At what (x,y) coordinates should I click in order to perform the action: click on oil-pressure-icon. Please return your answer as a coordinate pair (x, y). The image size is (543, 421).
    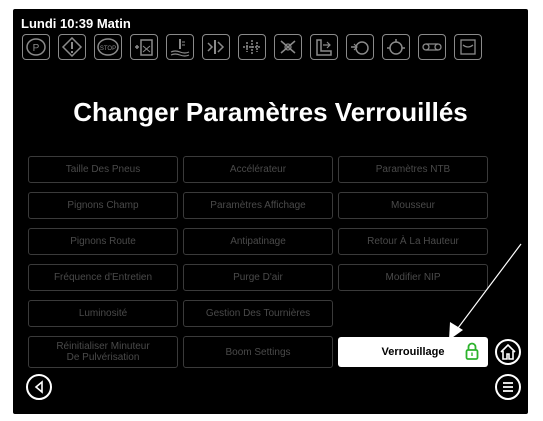
    Looking at the image, I should click on (396, 47).